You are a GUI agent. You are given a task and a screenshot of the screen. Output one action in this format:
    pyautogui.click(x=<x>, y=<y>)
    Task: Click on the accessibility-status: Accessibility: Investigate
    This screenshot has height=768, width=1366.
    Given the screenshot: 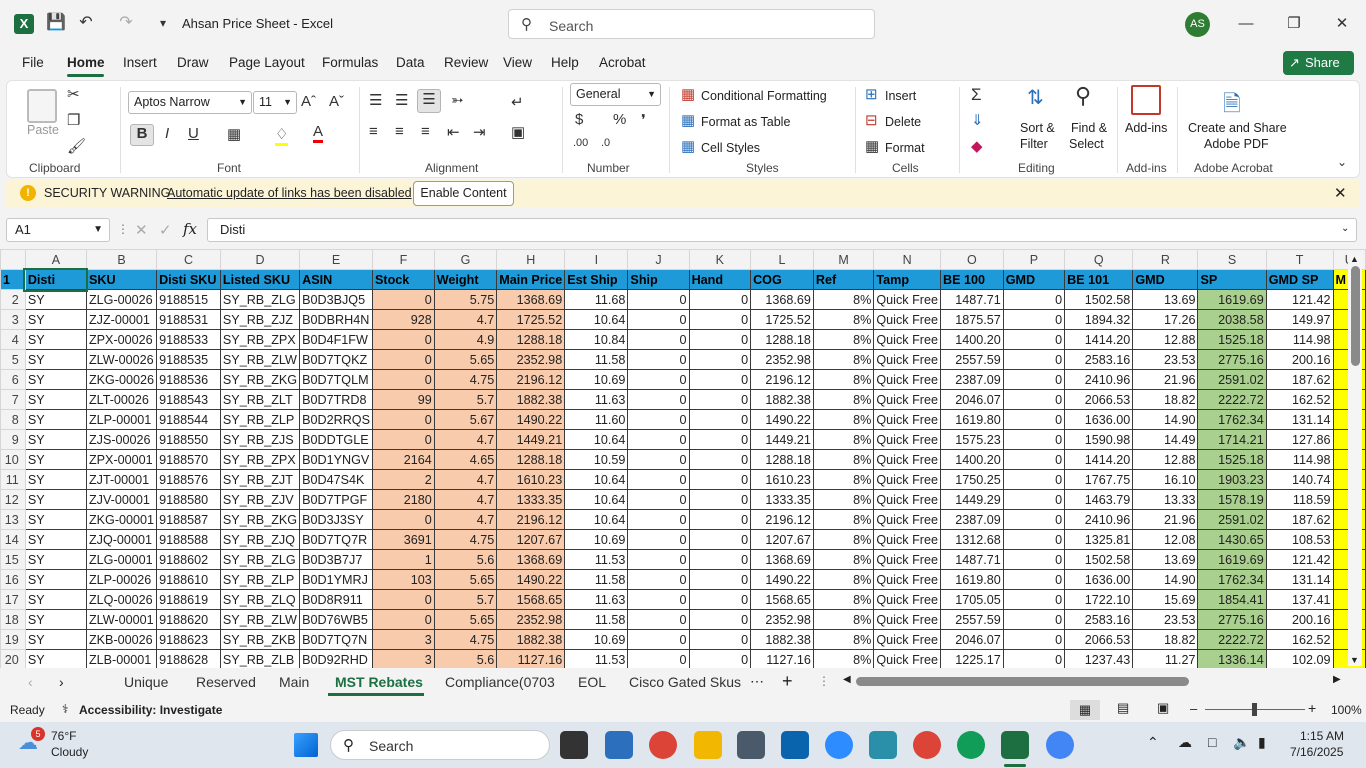 What is the action you would take?
    pyautogui.click(x=150, y=710)
    